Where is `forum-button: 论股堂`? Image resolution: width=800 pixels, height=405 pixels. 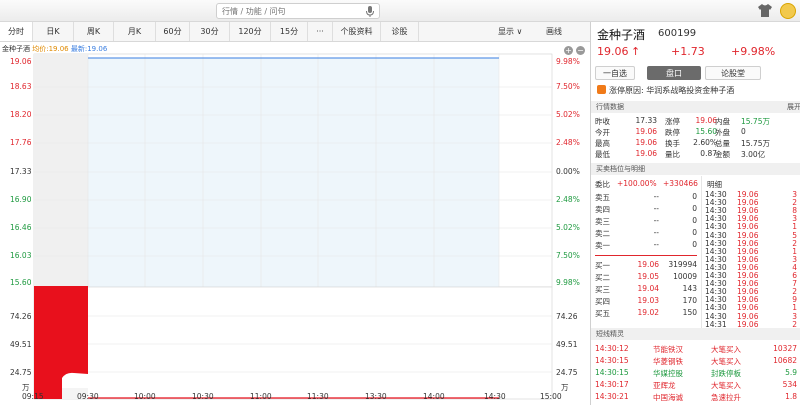 forum-button: 论股堂 is located at coordinates (733, 73).